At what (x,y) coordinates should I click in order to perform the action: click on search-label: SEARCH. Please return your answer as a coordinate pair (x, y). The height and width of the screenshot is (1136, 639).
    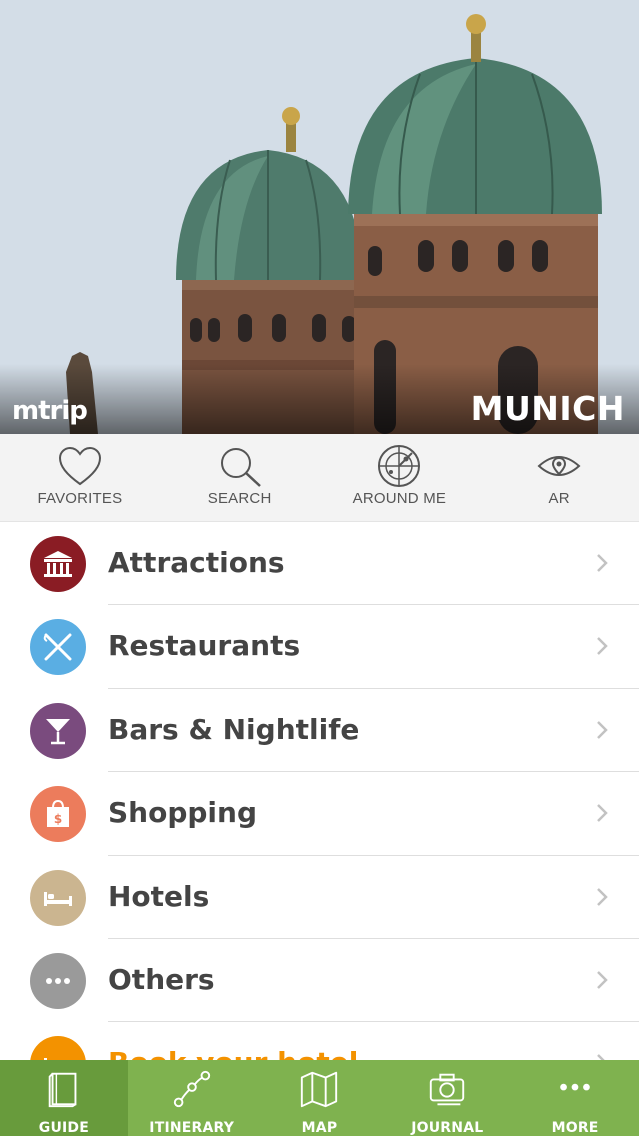
    Looking at the image, I should click on (239, 498).